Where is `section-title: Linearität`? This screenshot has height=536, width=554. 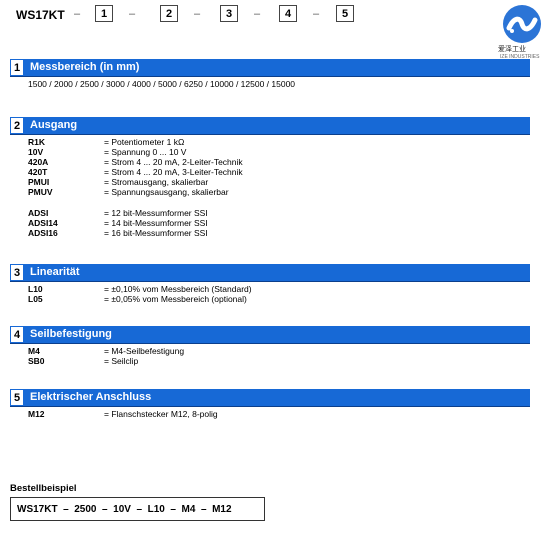
section-title: Linearität is located at coordinates (55, 272).